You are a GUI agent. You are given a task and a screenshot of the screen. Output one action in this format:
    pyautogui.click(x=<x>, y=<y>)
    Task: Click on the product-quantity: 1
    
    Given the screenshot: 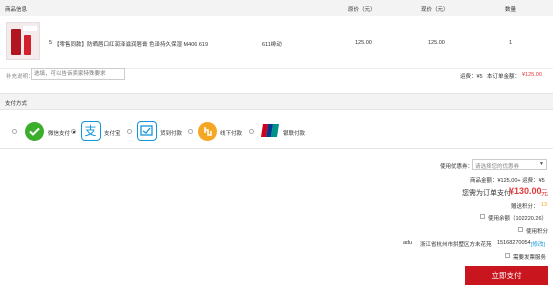 What is the action you would take?
    pyautogui.click(x=511, y=43)
    